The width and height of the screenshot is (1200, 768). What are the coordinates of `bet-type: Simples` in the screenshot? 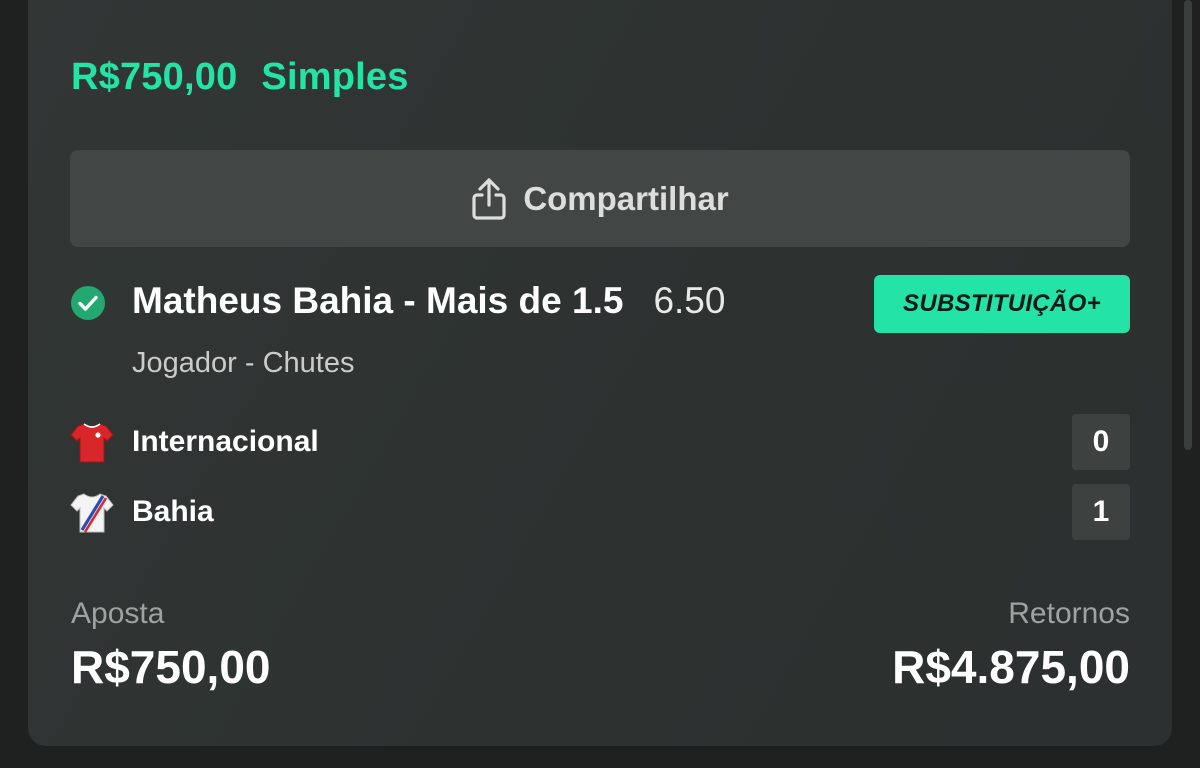 It's located at (335, 76).